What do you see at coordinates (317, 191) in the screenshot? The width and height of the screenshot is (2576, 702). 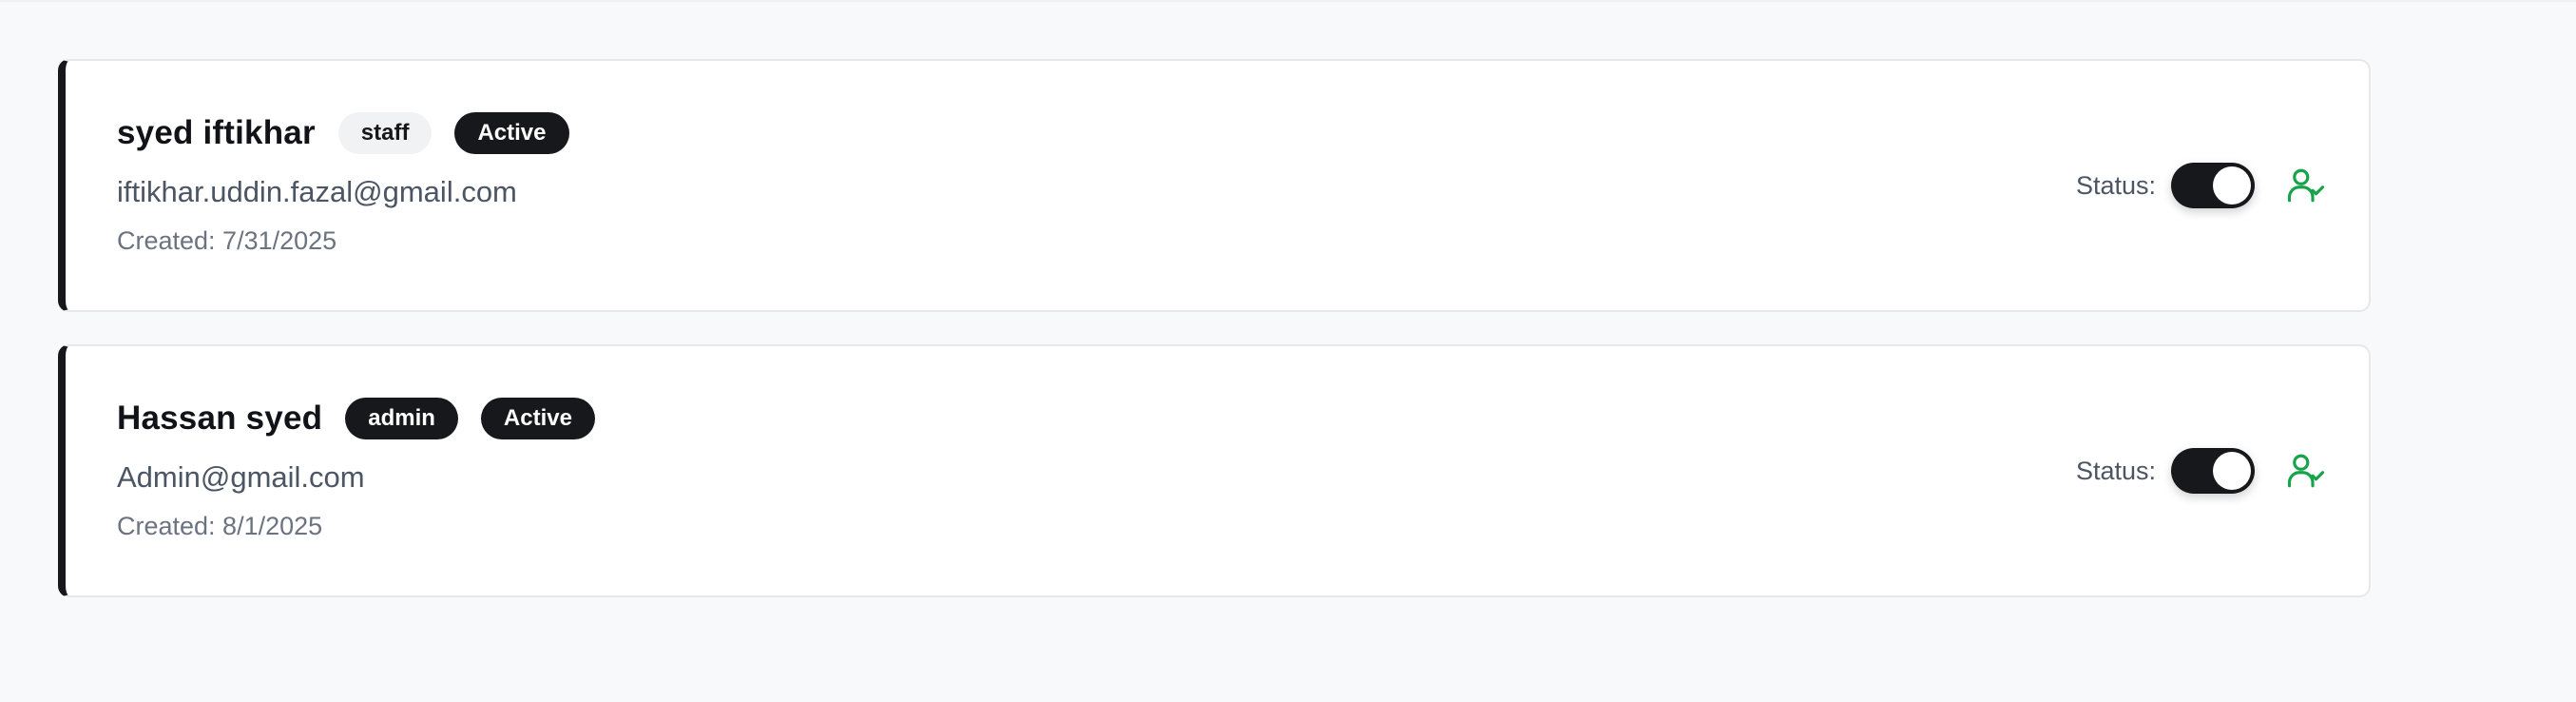 I see `user-email: iftikhar.uddin.fazal@gmail.com` at bounding box center [317, 191].